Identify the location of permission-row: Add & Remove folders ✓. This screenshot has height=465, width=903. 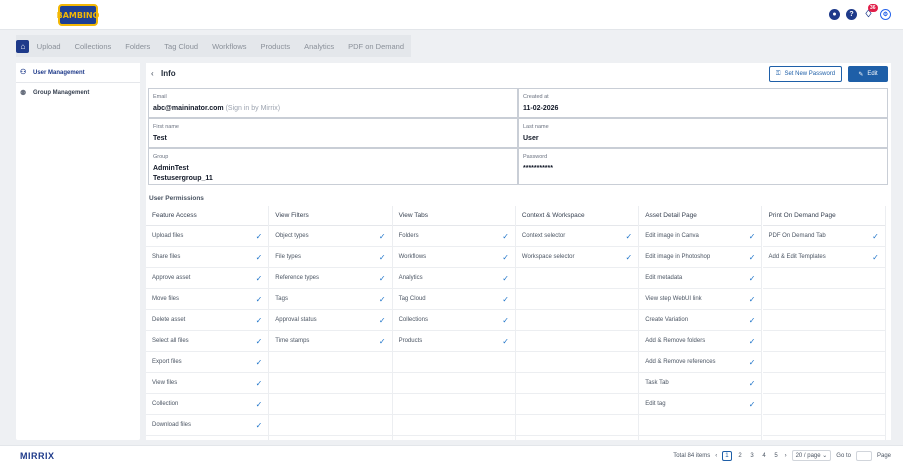
(700, 341).